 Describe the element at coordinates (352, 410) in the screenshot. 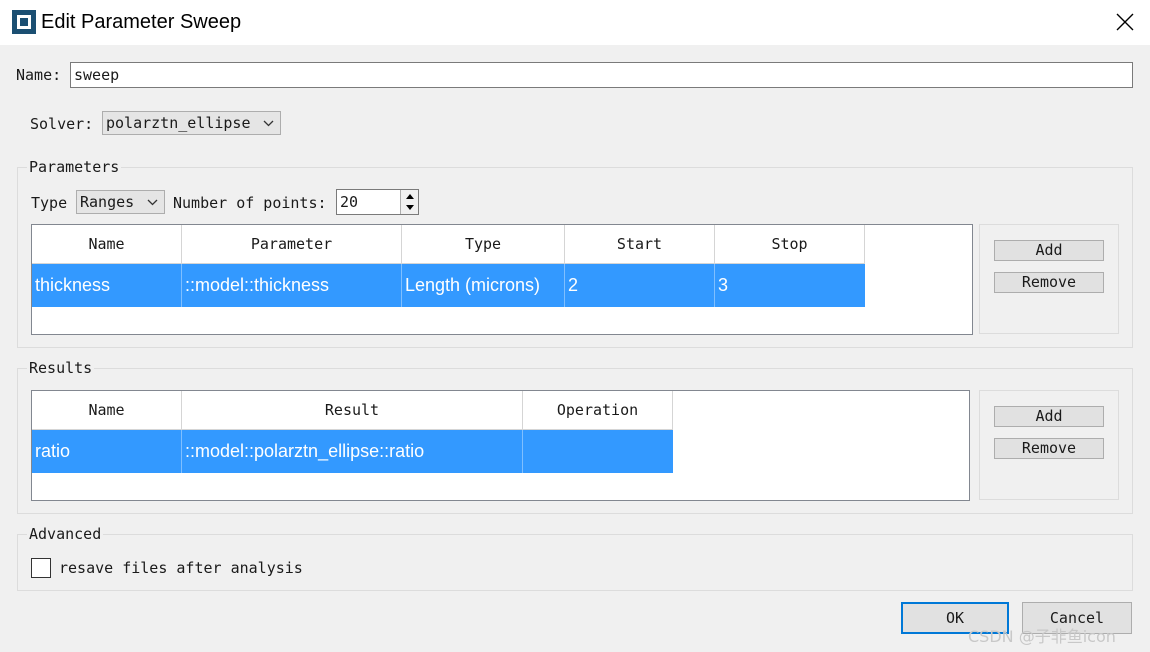

I see `column-header-result: Result` at that location.